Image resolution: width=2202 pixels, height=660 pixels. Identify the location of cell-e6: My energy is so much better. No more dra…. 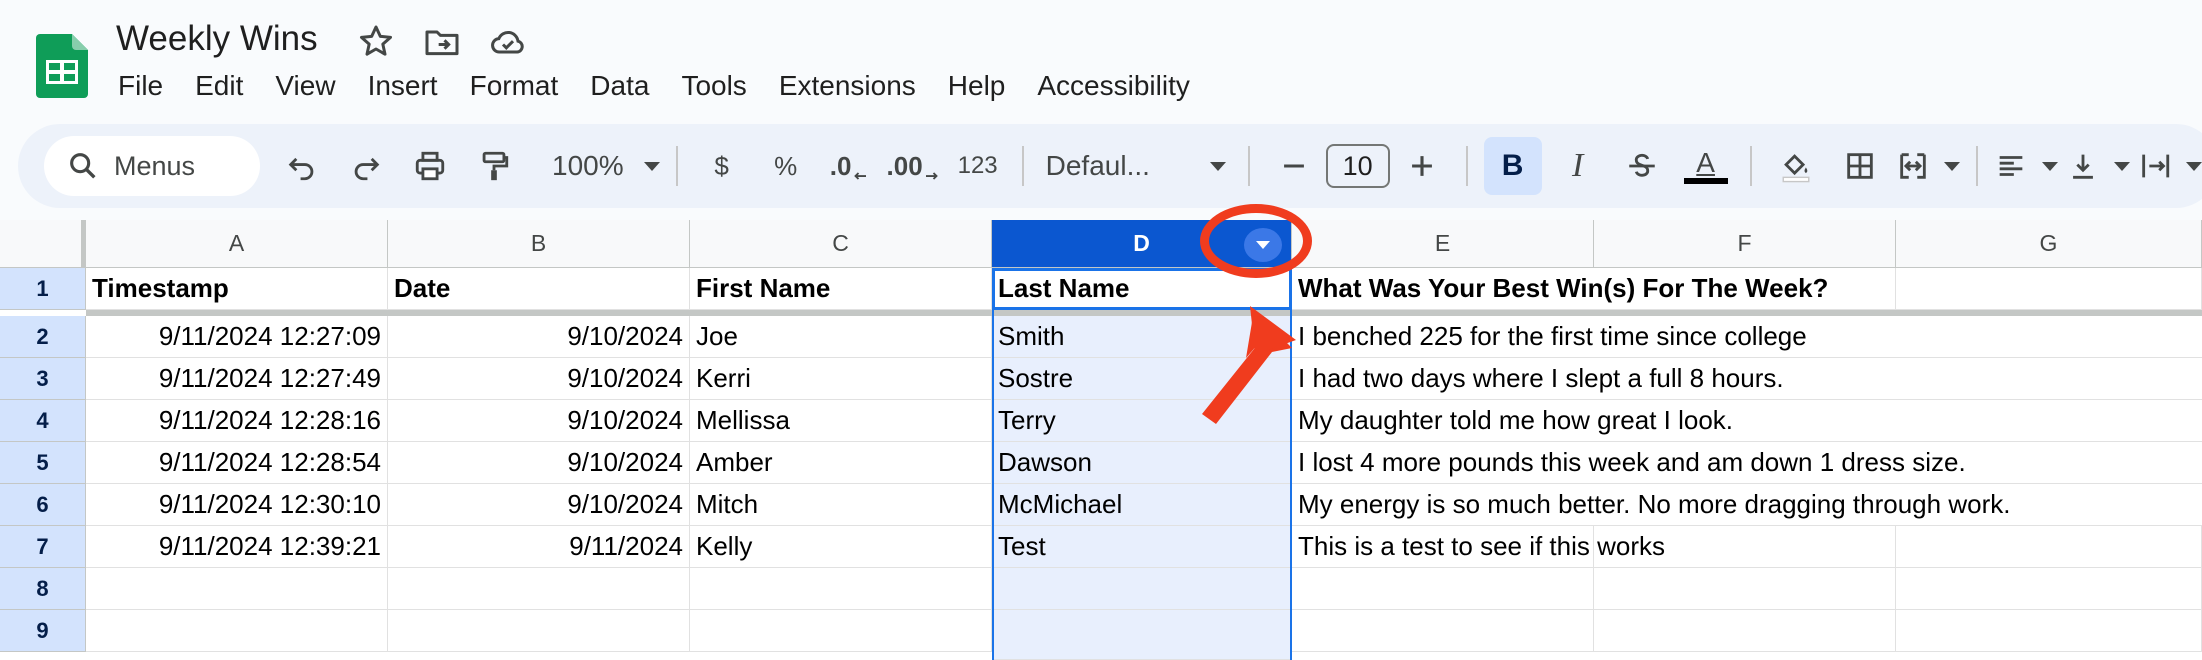
(1747, 505).